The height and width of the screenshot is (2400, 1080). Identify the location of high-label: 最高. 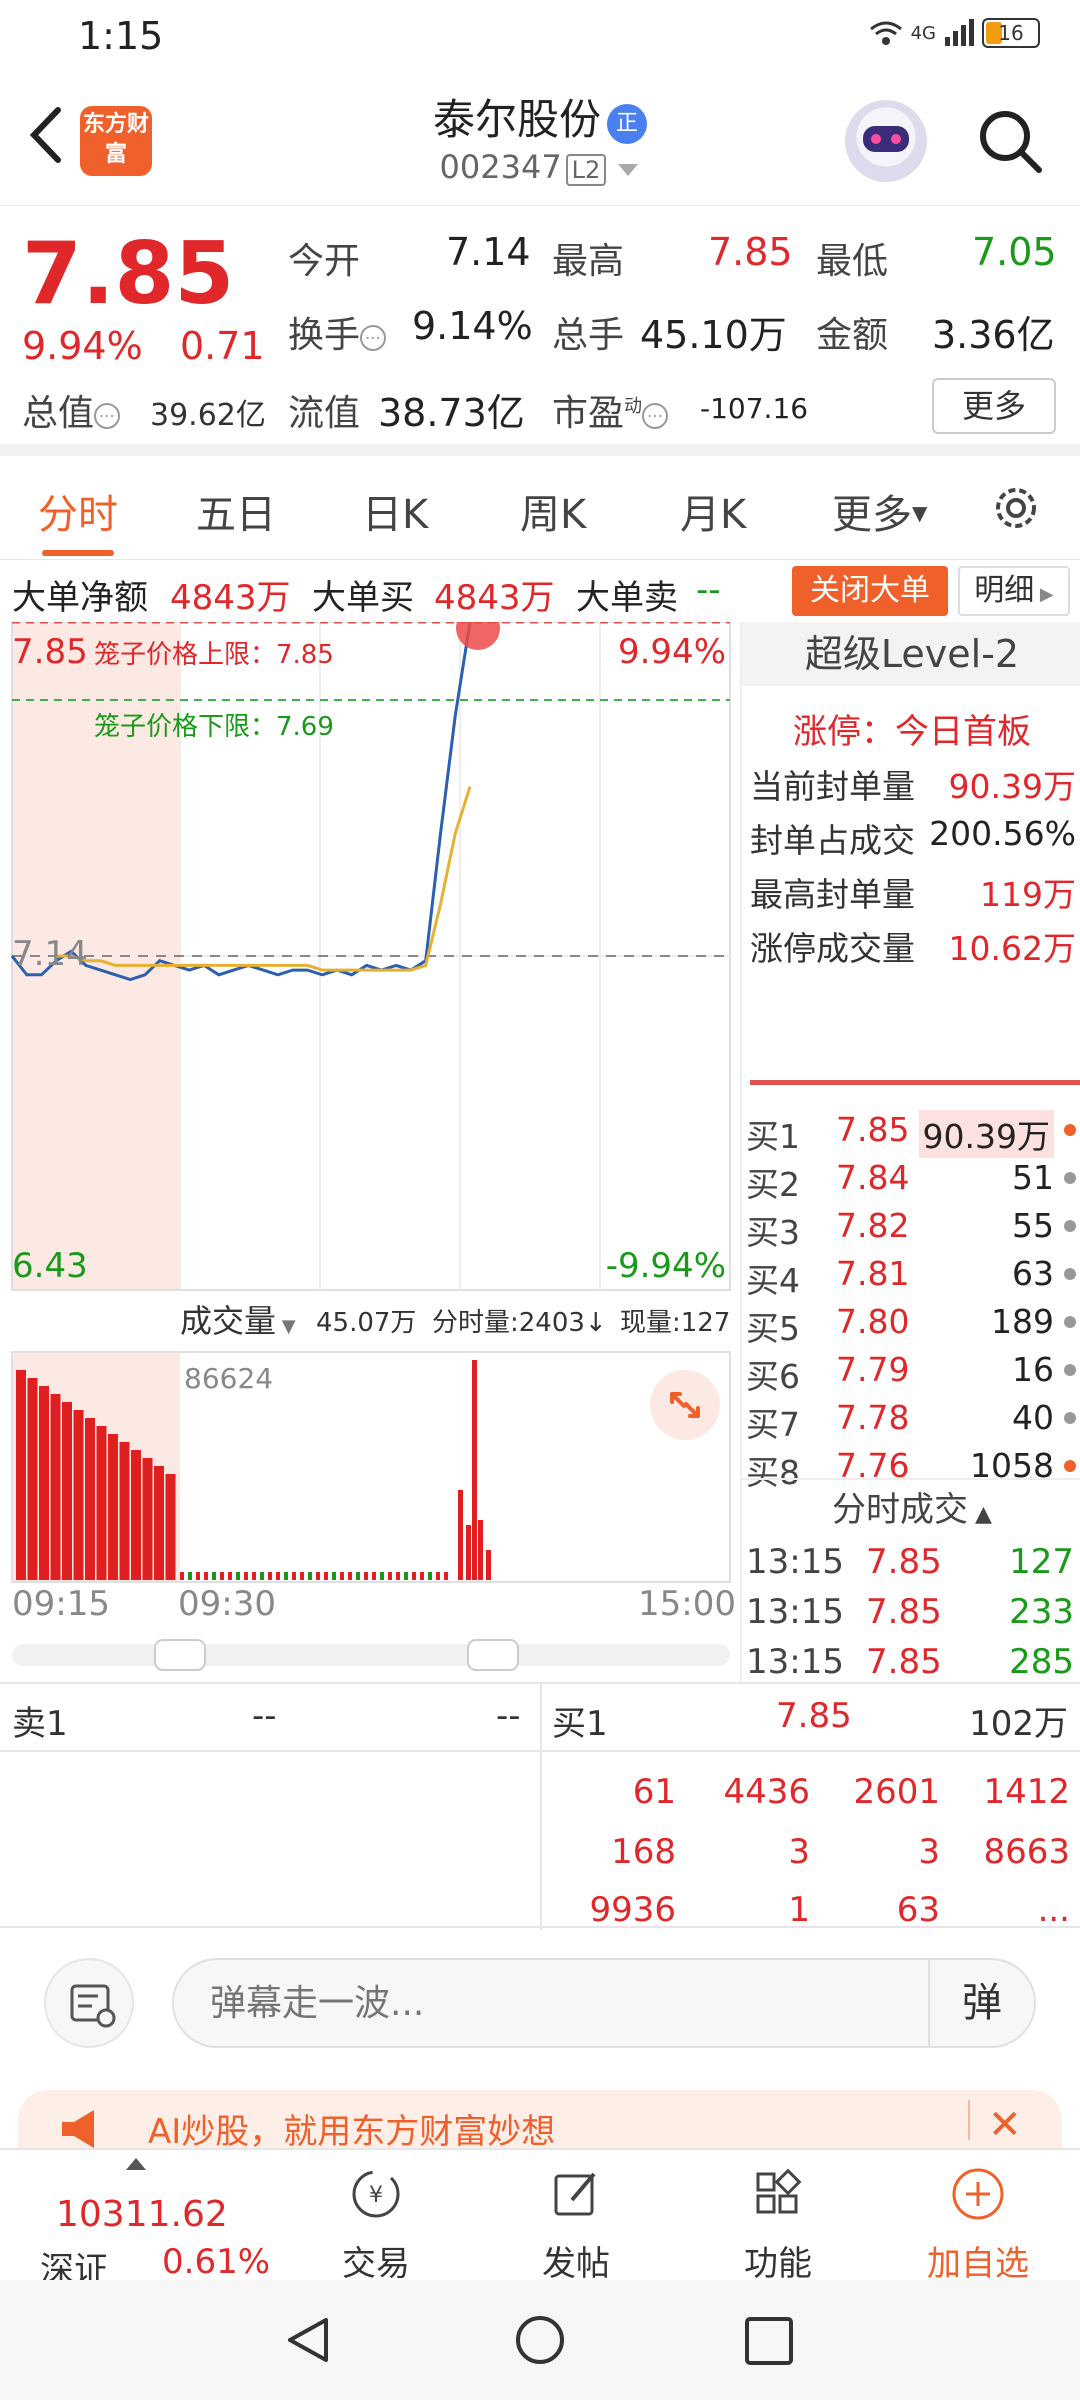
(588, 261).